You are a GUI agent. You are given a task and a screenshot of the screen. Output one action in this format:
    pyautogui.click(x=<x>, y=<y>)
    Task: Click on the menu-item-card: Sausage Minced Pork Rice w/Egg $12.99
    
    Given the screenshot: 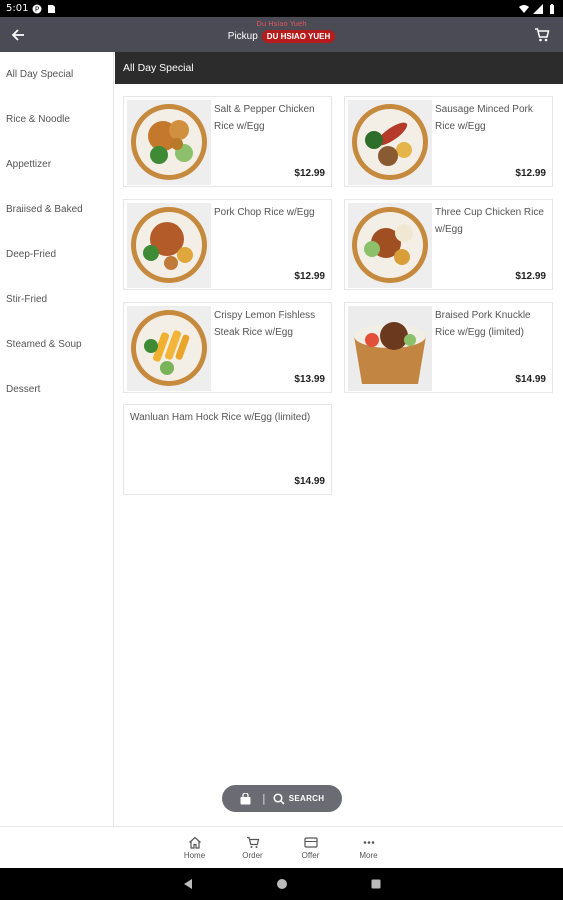 What is the action you would take?
    pyautogui.click(x=448, y=141)
    